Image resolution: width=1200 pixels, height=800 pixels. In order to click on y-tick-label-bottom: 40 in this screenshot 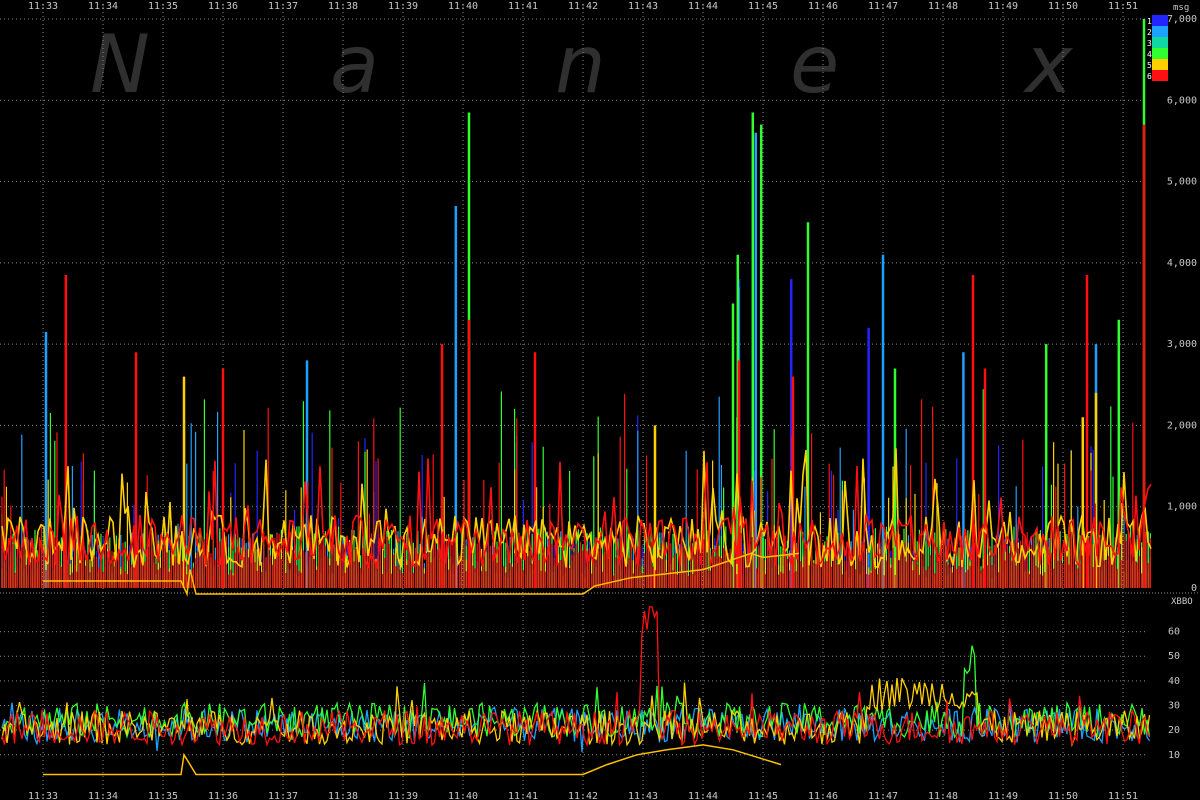, I will do `click(1174, 681)`.